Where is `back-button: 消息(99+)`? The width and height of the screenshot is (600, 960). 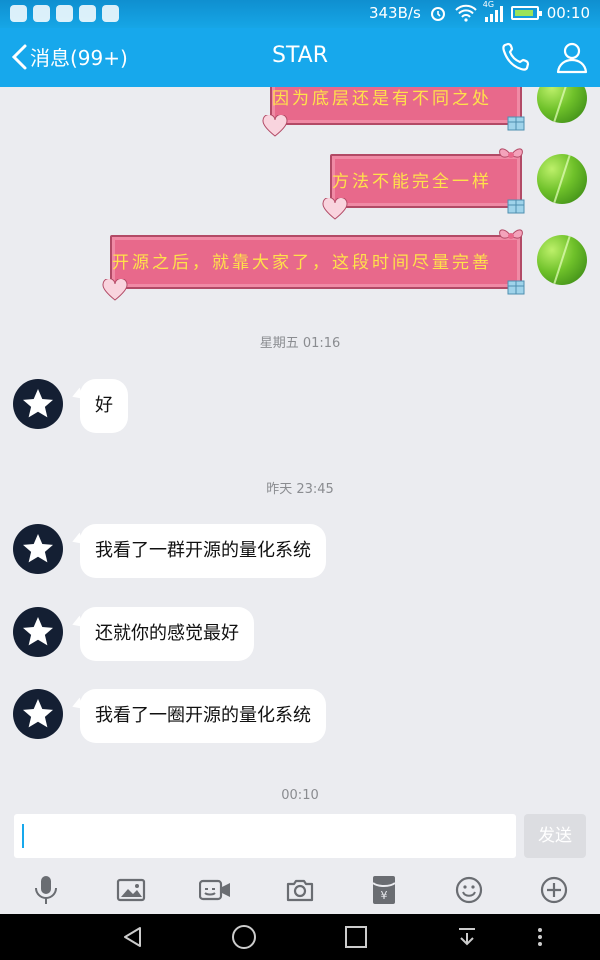
back-button: 消息(99+) is located at coordinates (69, 56).